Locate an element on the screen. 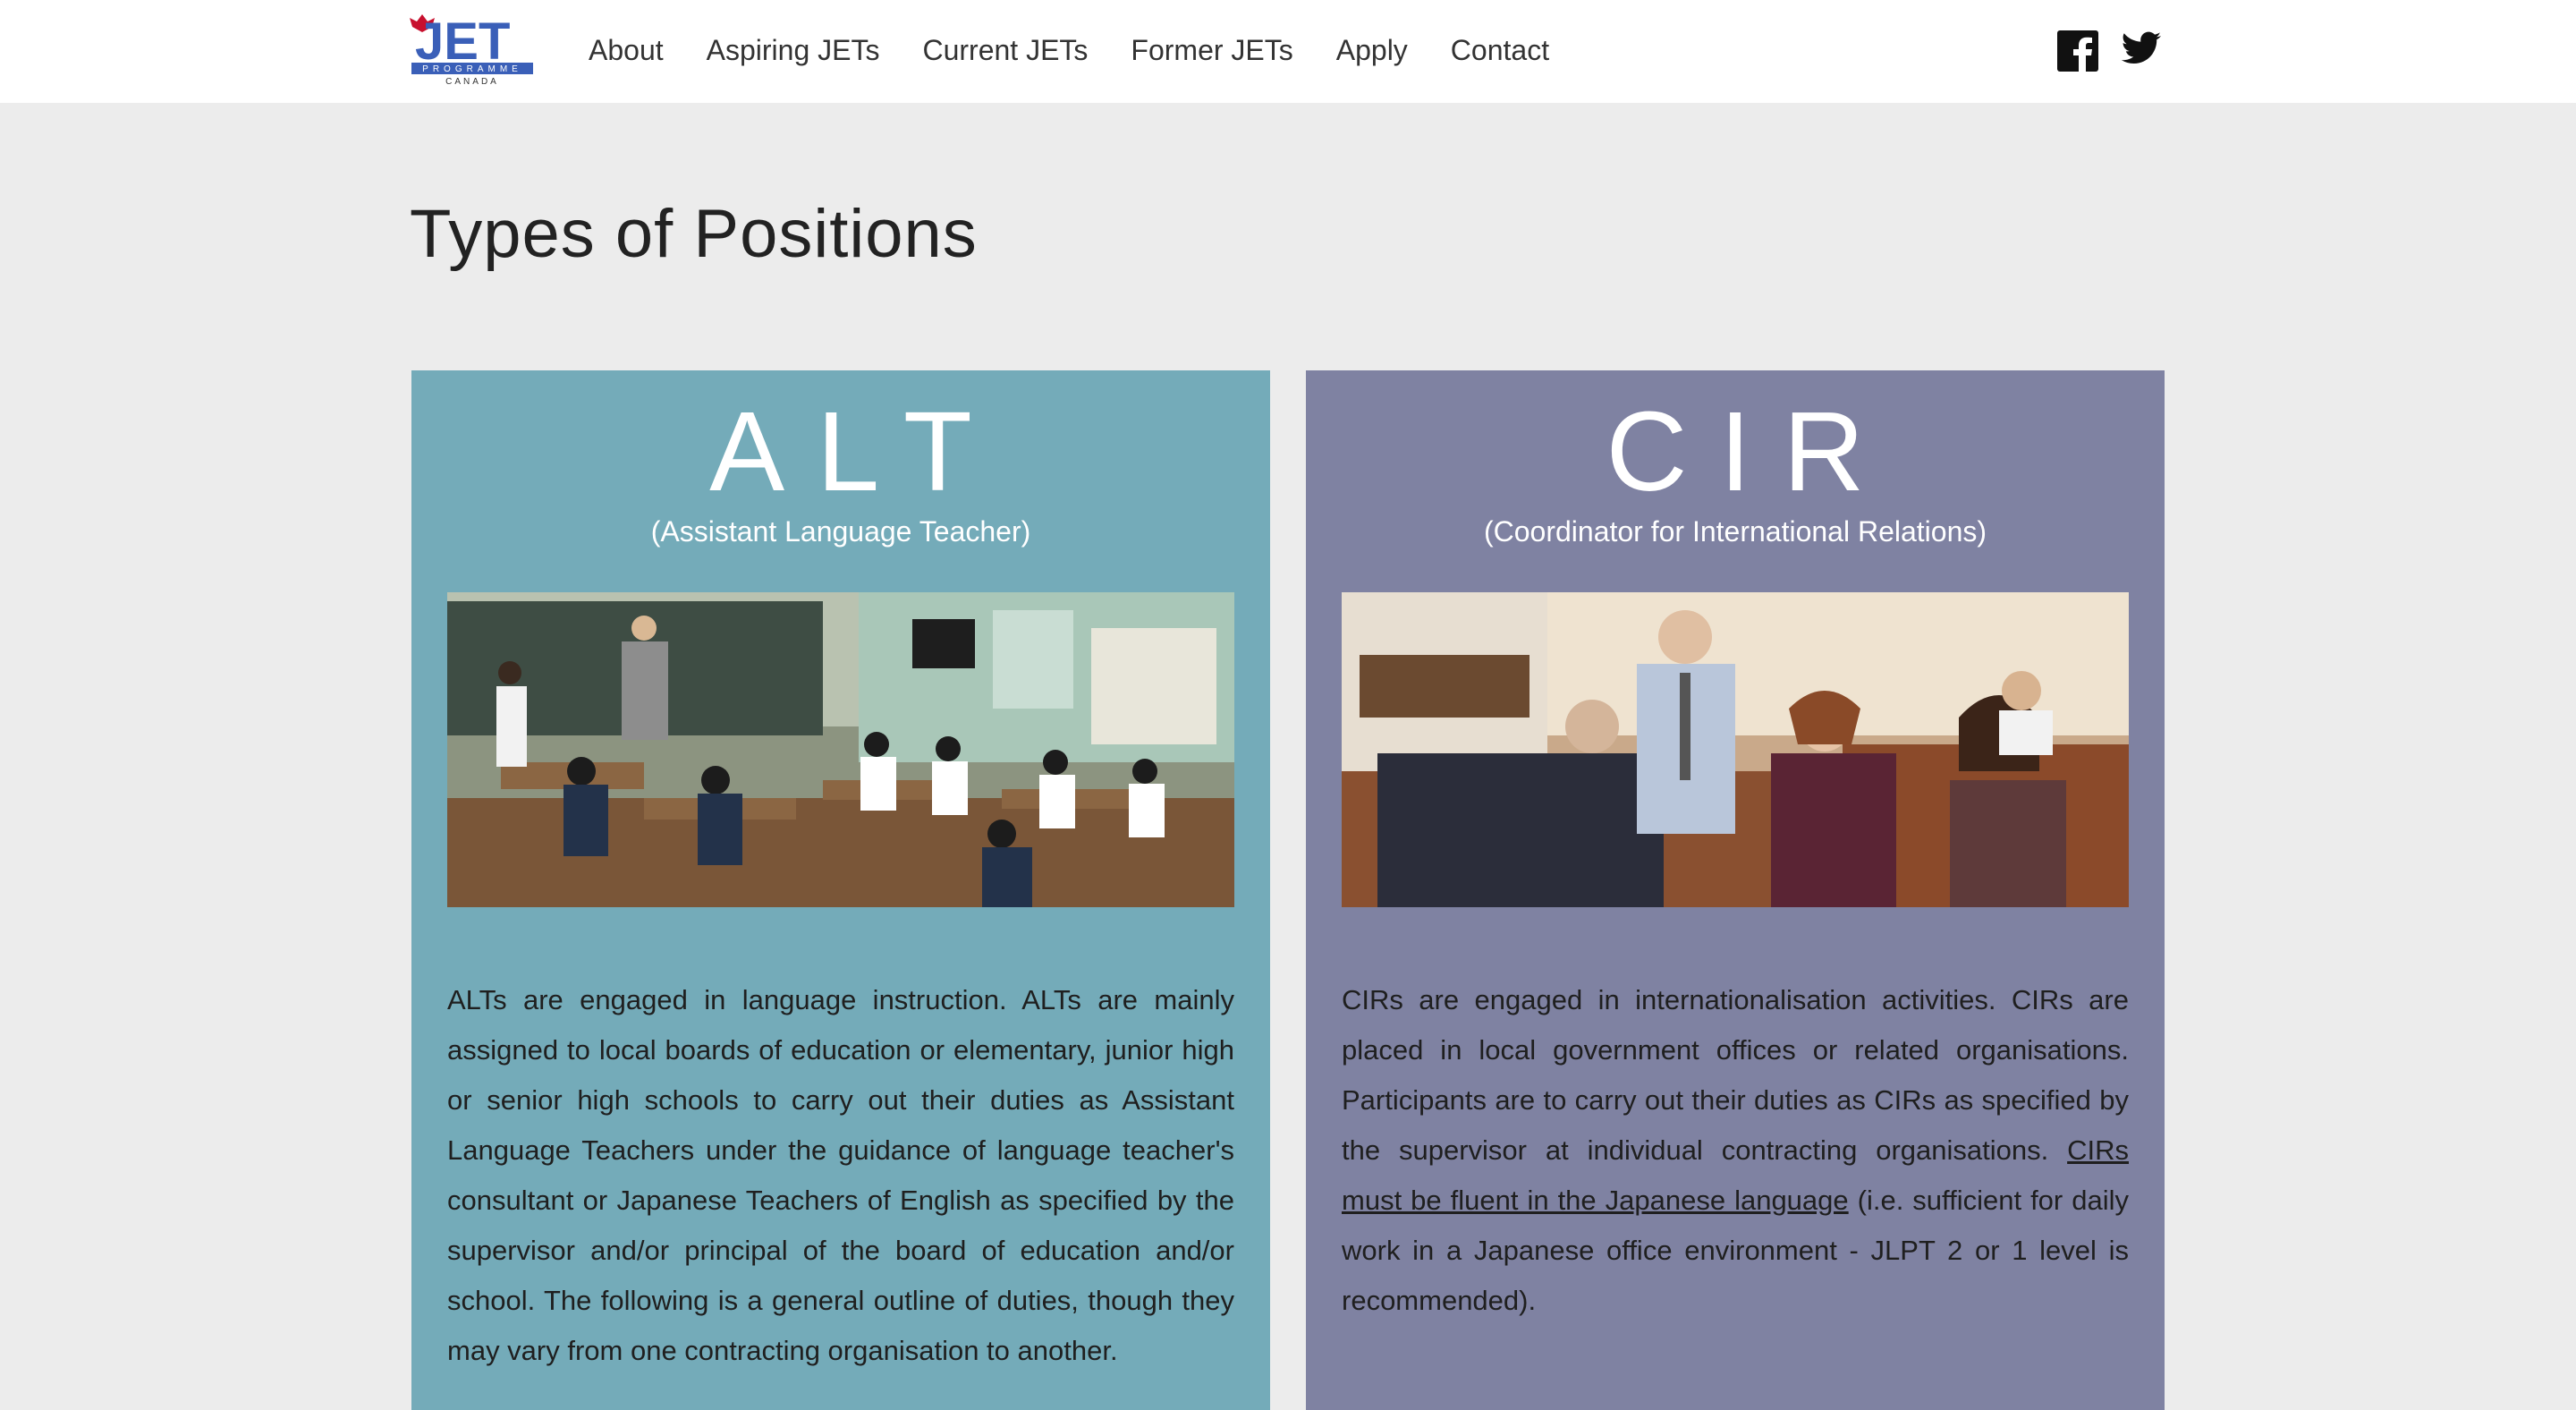 This screenshot has width=2576, height=1410. nav-aspiring-jets: Aspiring JETs is located at coordinates (793, 51).